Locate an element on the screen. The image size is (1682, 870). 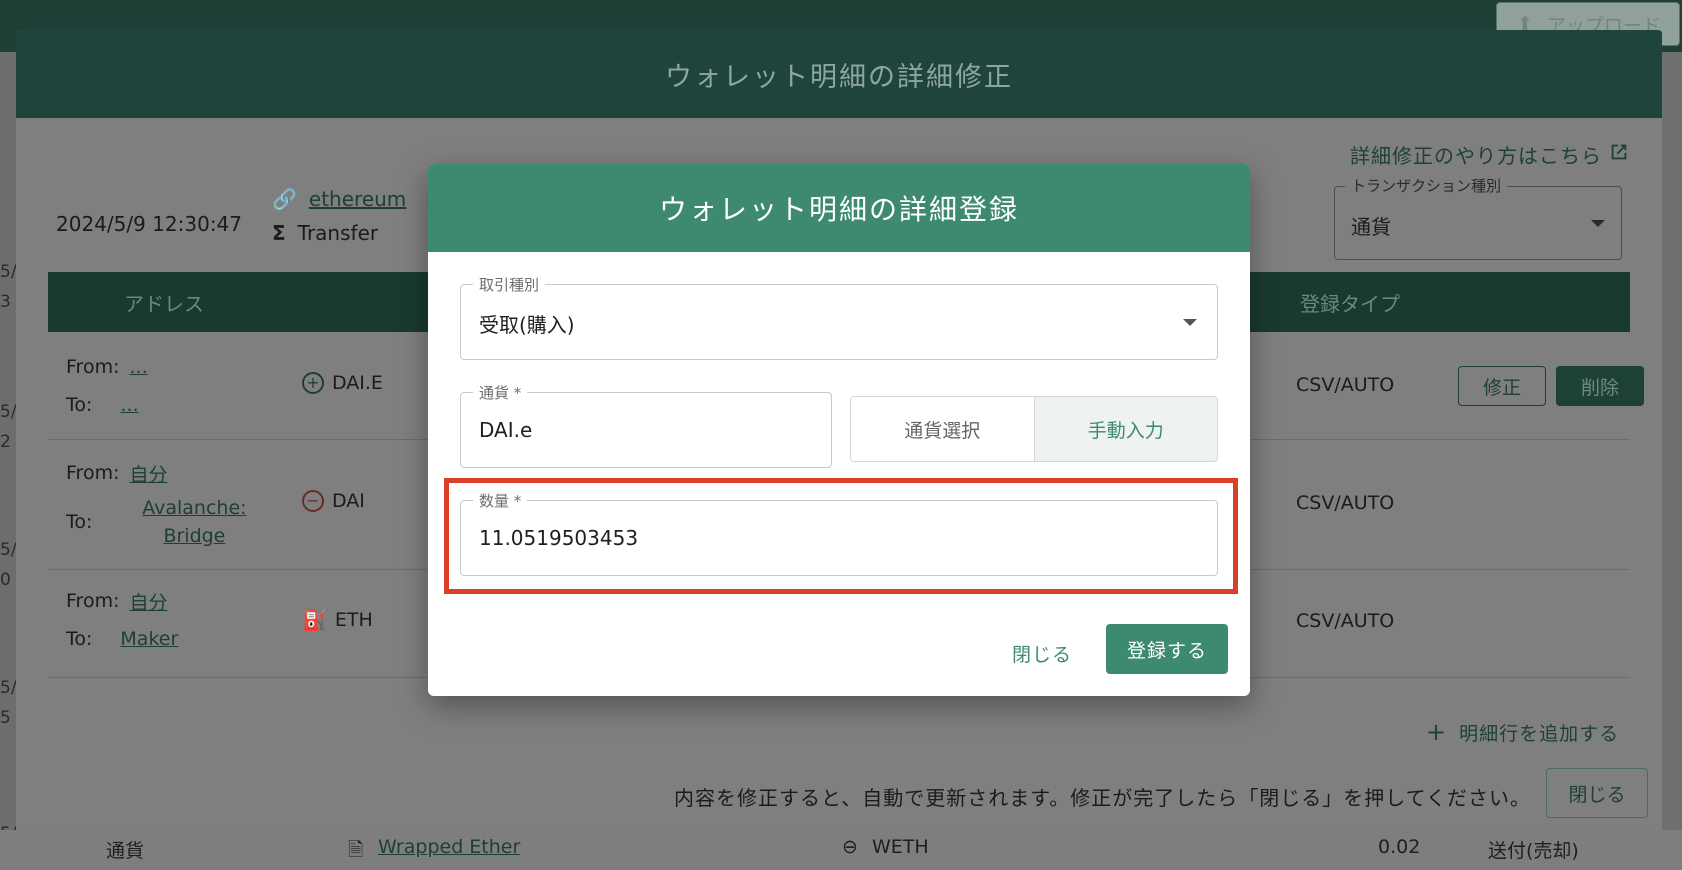
plus-circle-icon: + is located at coordinates (313, 383).